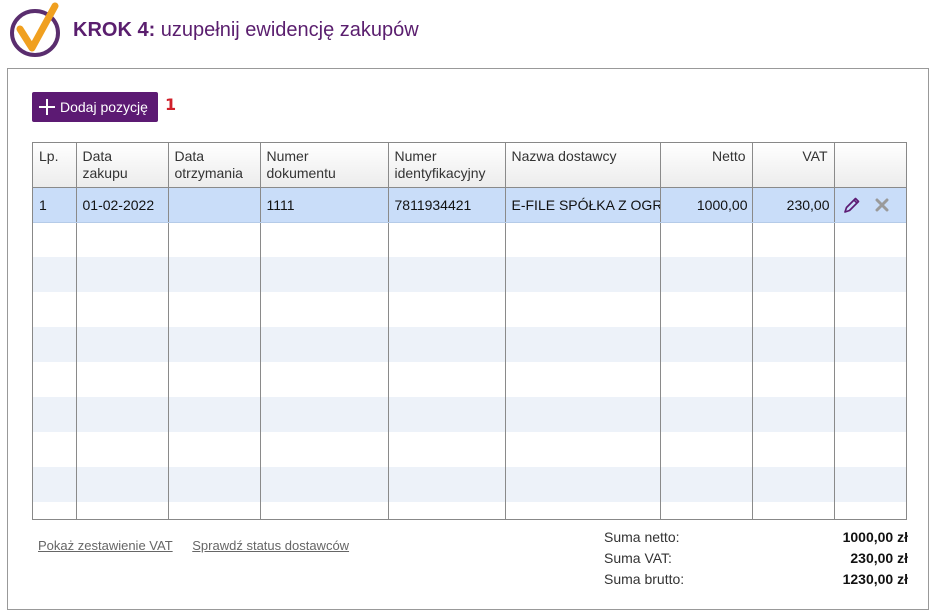  Describe the element at coordinates (583, 165) in the screenshot. I see `column-header-nazwa-dostawcy: Nazwa dostawcy` at that location.